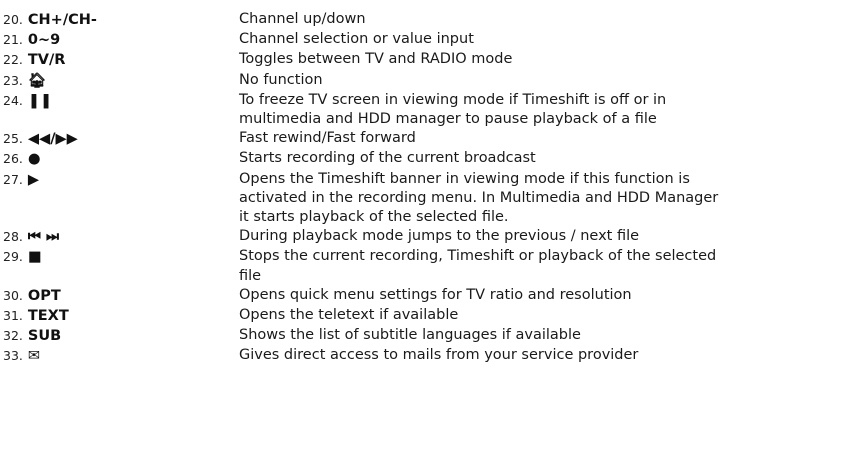 The width and height of the screenshot is (859, 467). I want to click on item-number: 25., so click(13, 139).